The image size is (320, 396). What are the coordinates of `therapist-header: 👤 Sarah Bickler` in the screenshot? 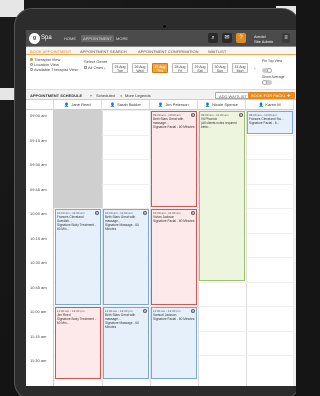 It's located at (126, 105).